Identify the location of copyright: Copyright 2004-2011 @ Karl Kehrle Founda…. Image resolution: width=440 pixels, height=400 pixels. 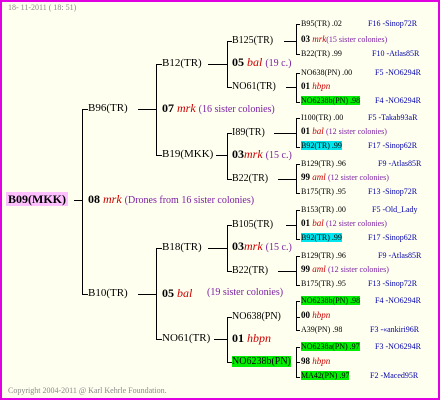
(87, 390).